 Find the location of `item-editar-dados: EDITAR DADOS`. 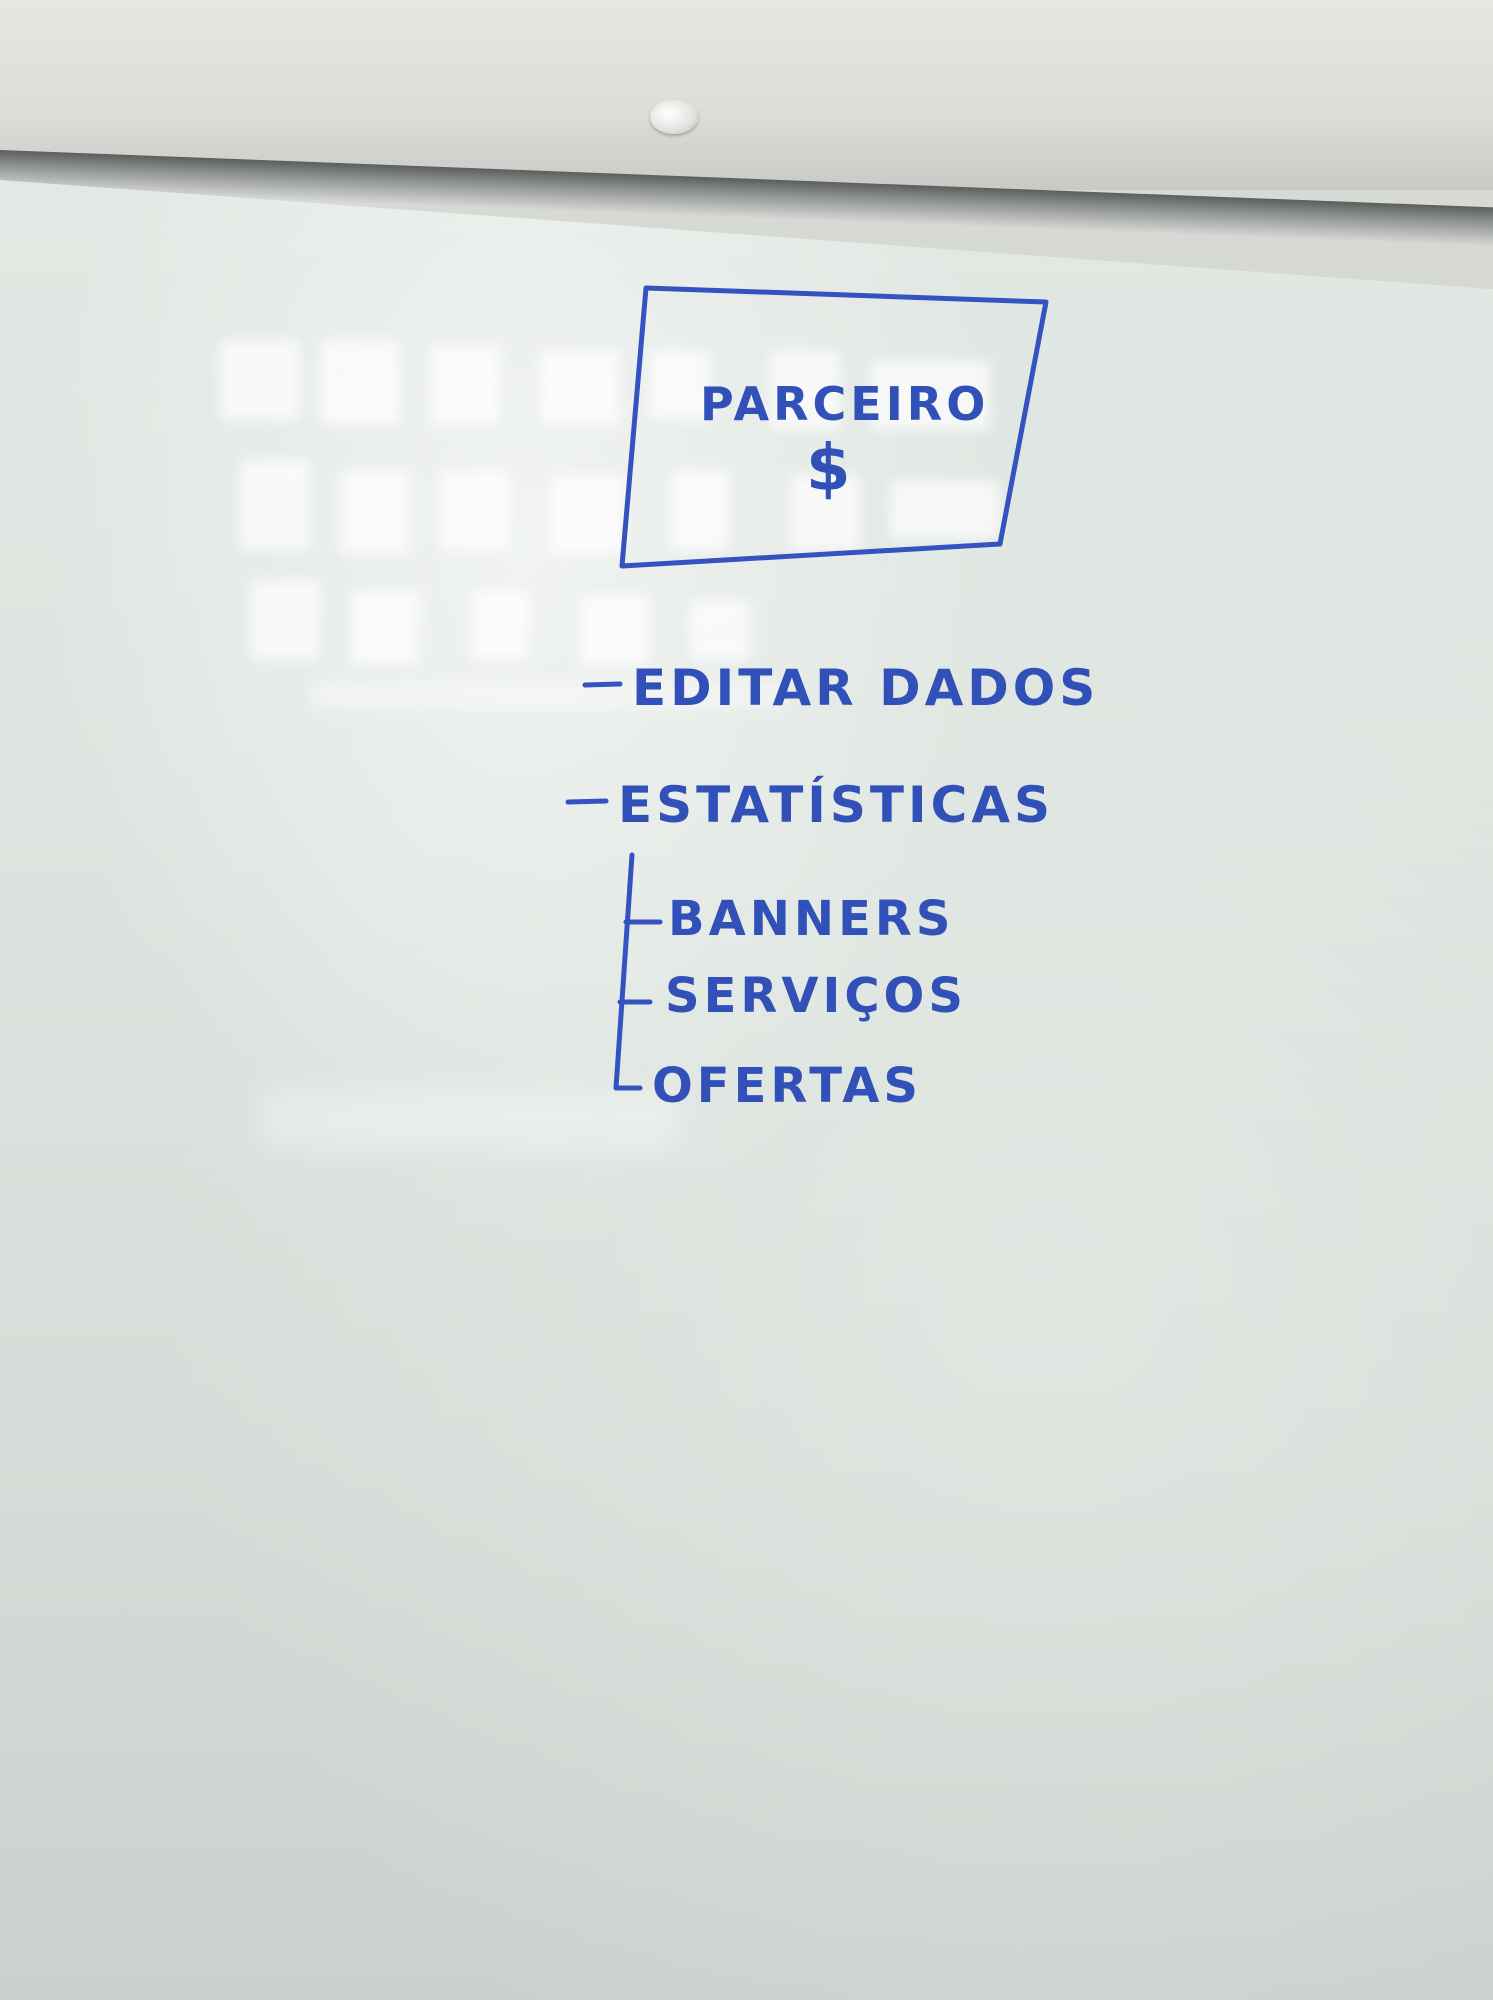

item-editar-dados: EDITAR DADOS is located at coordinates (865, 688).